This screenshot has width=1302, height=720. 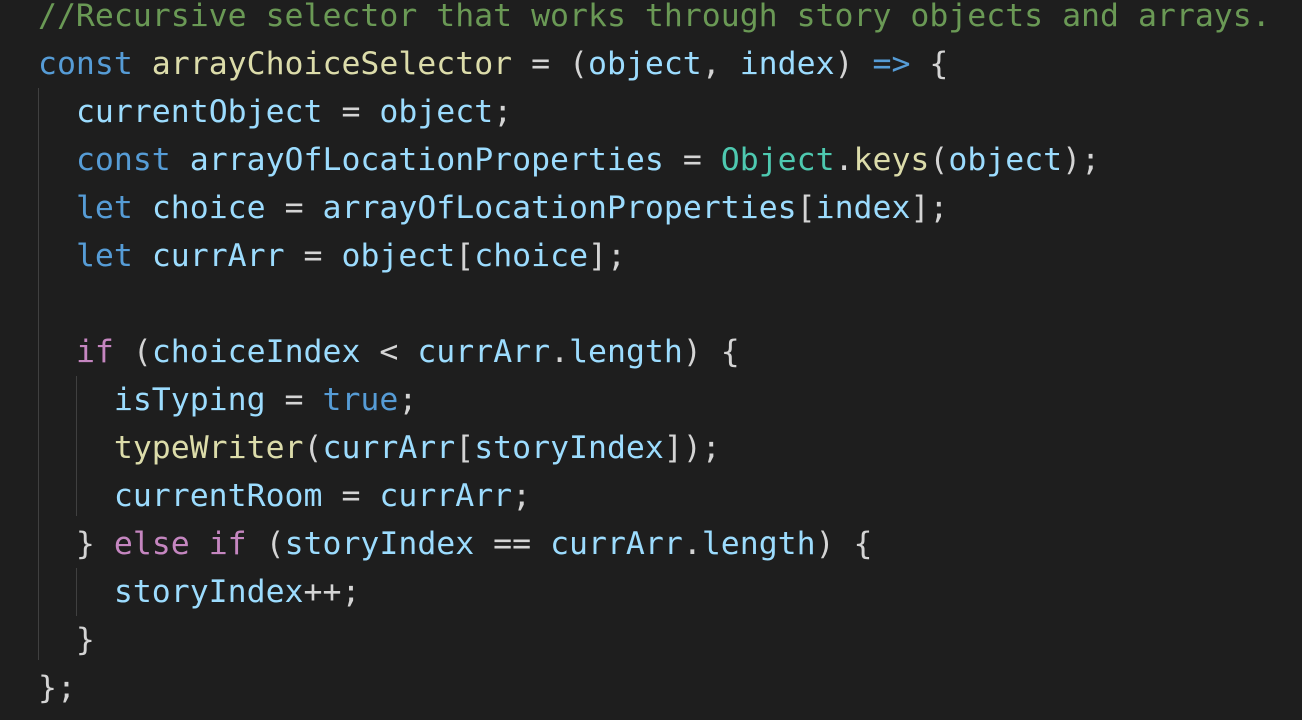 I want to click on code-token: ==, so click(x=512, y=544).